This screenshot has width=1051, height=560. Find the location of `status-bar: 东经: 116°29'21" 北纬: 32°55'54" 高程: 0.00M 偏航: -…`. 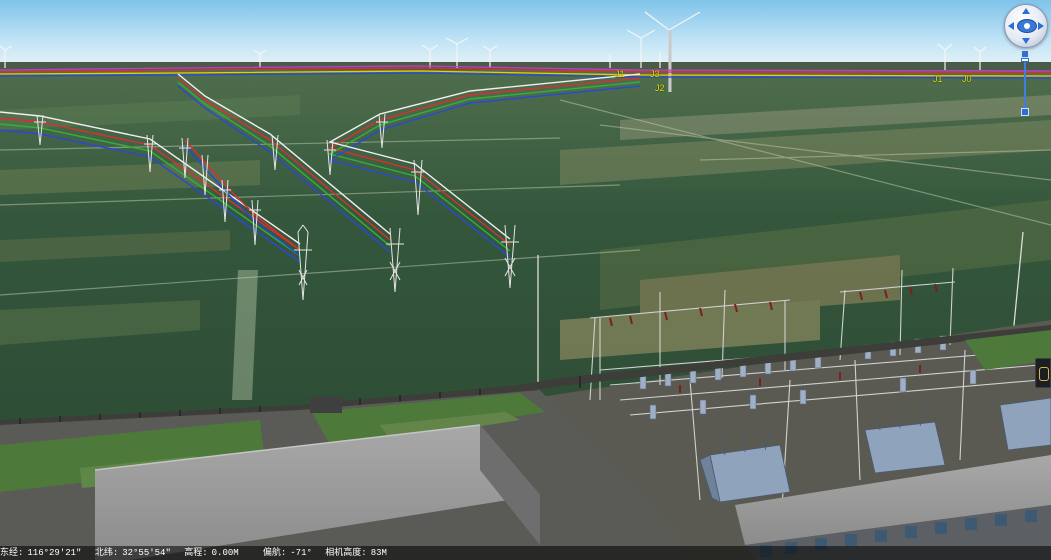

status-bar: 东经: 116°29'21" 北纬: 32°55'54" 高程: 0.00M 偏航: -… is located at coordinates (525, 553).